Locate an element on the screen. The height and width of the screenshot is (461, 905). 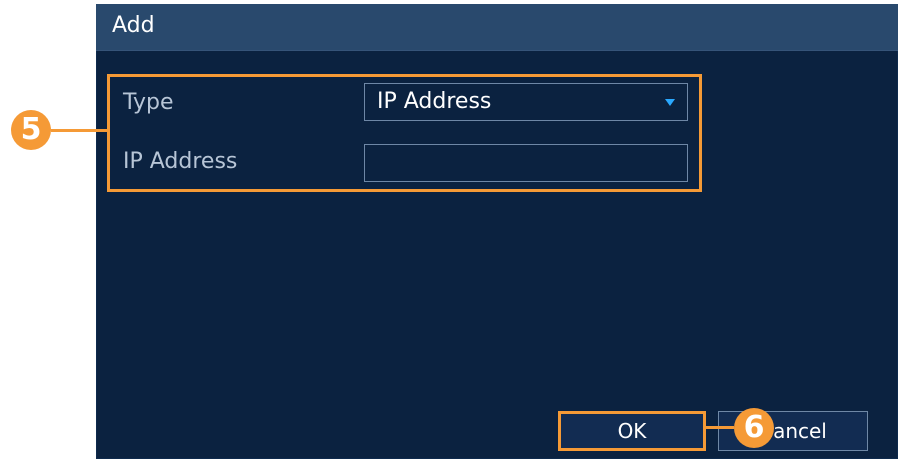
dialog-titlebar: Add is located at coordinates (497, 27).